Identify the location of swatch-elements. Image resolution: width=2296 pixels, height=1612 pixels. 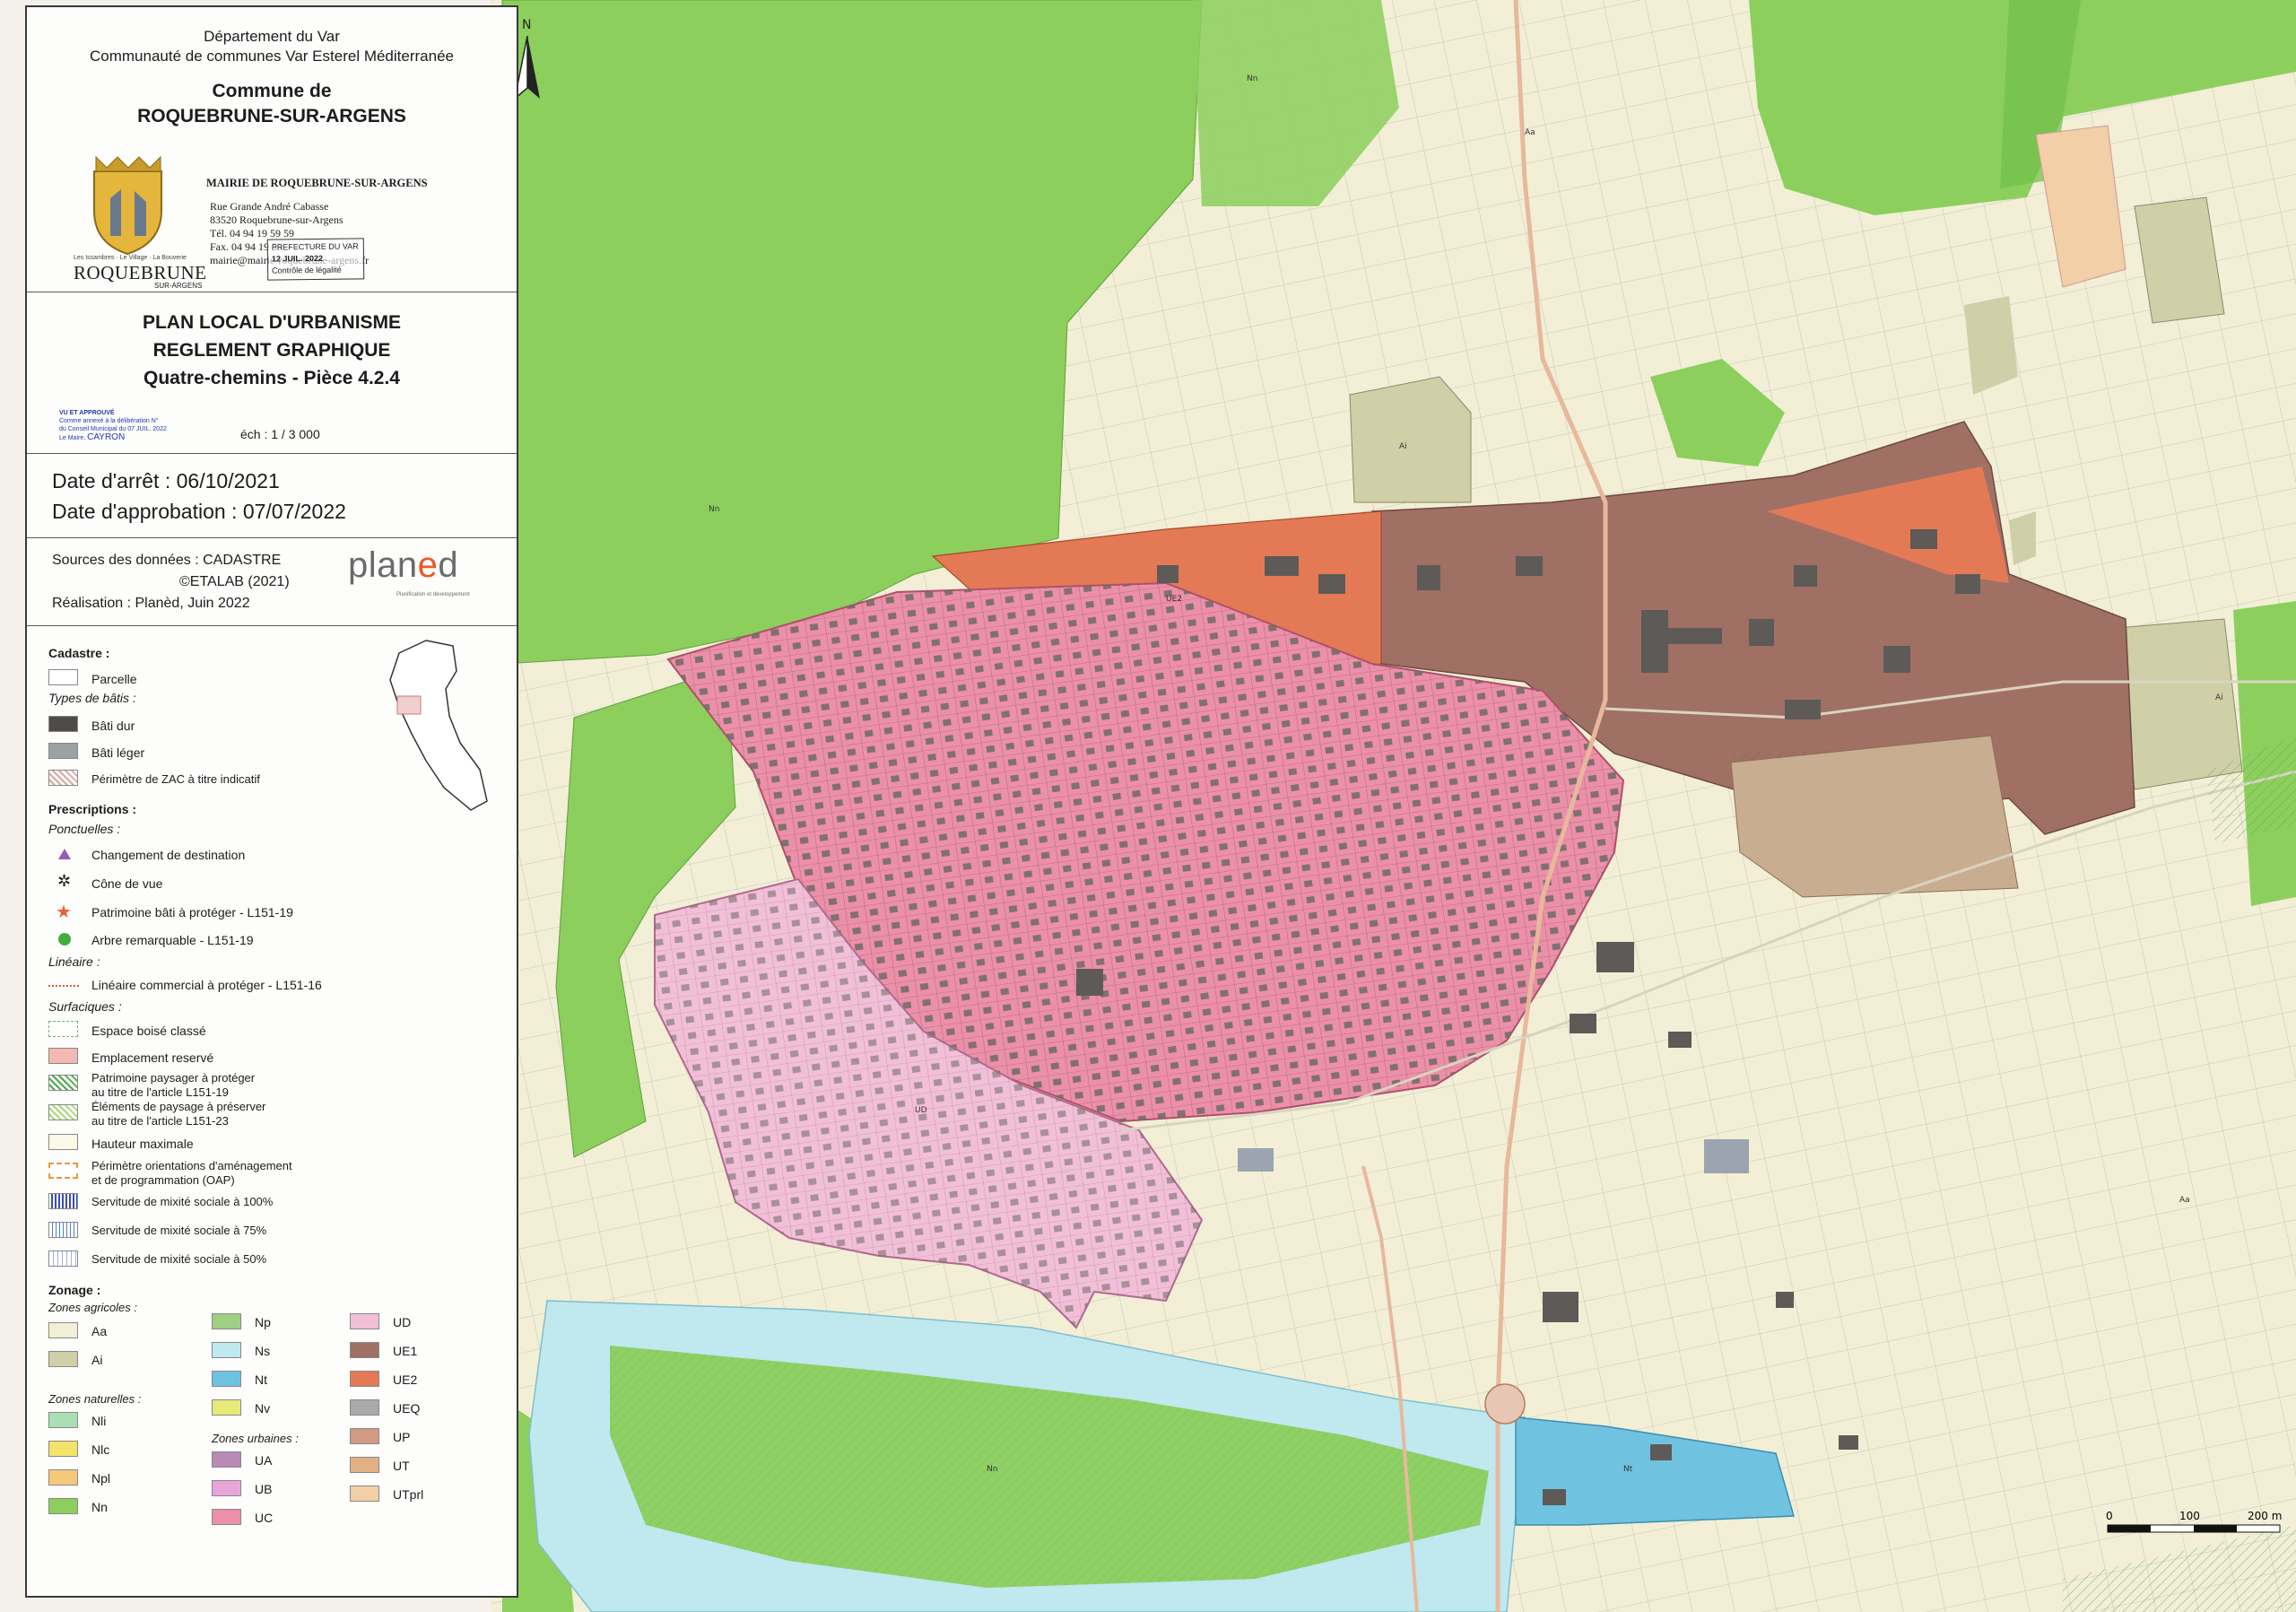
(63, 1112).